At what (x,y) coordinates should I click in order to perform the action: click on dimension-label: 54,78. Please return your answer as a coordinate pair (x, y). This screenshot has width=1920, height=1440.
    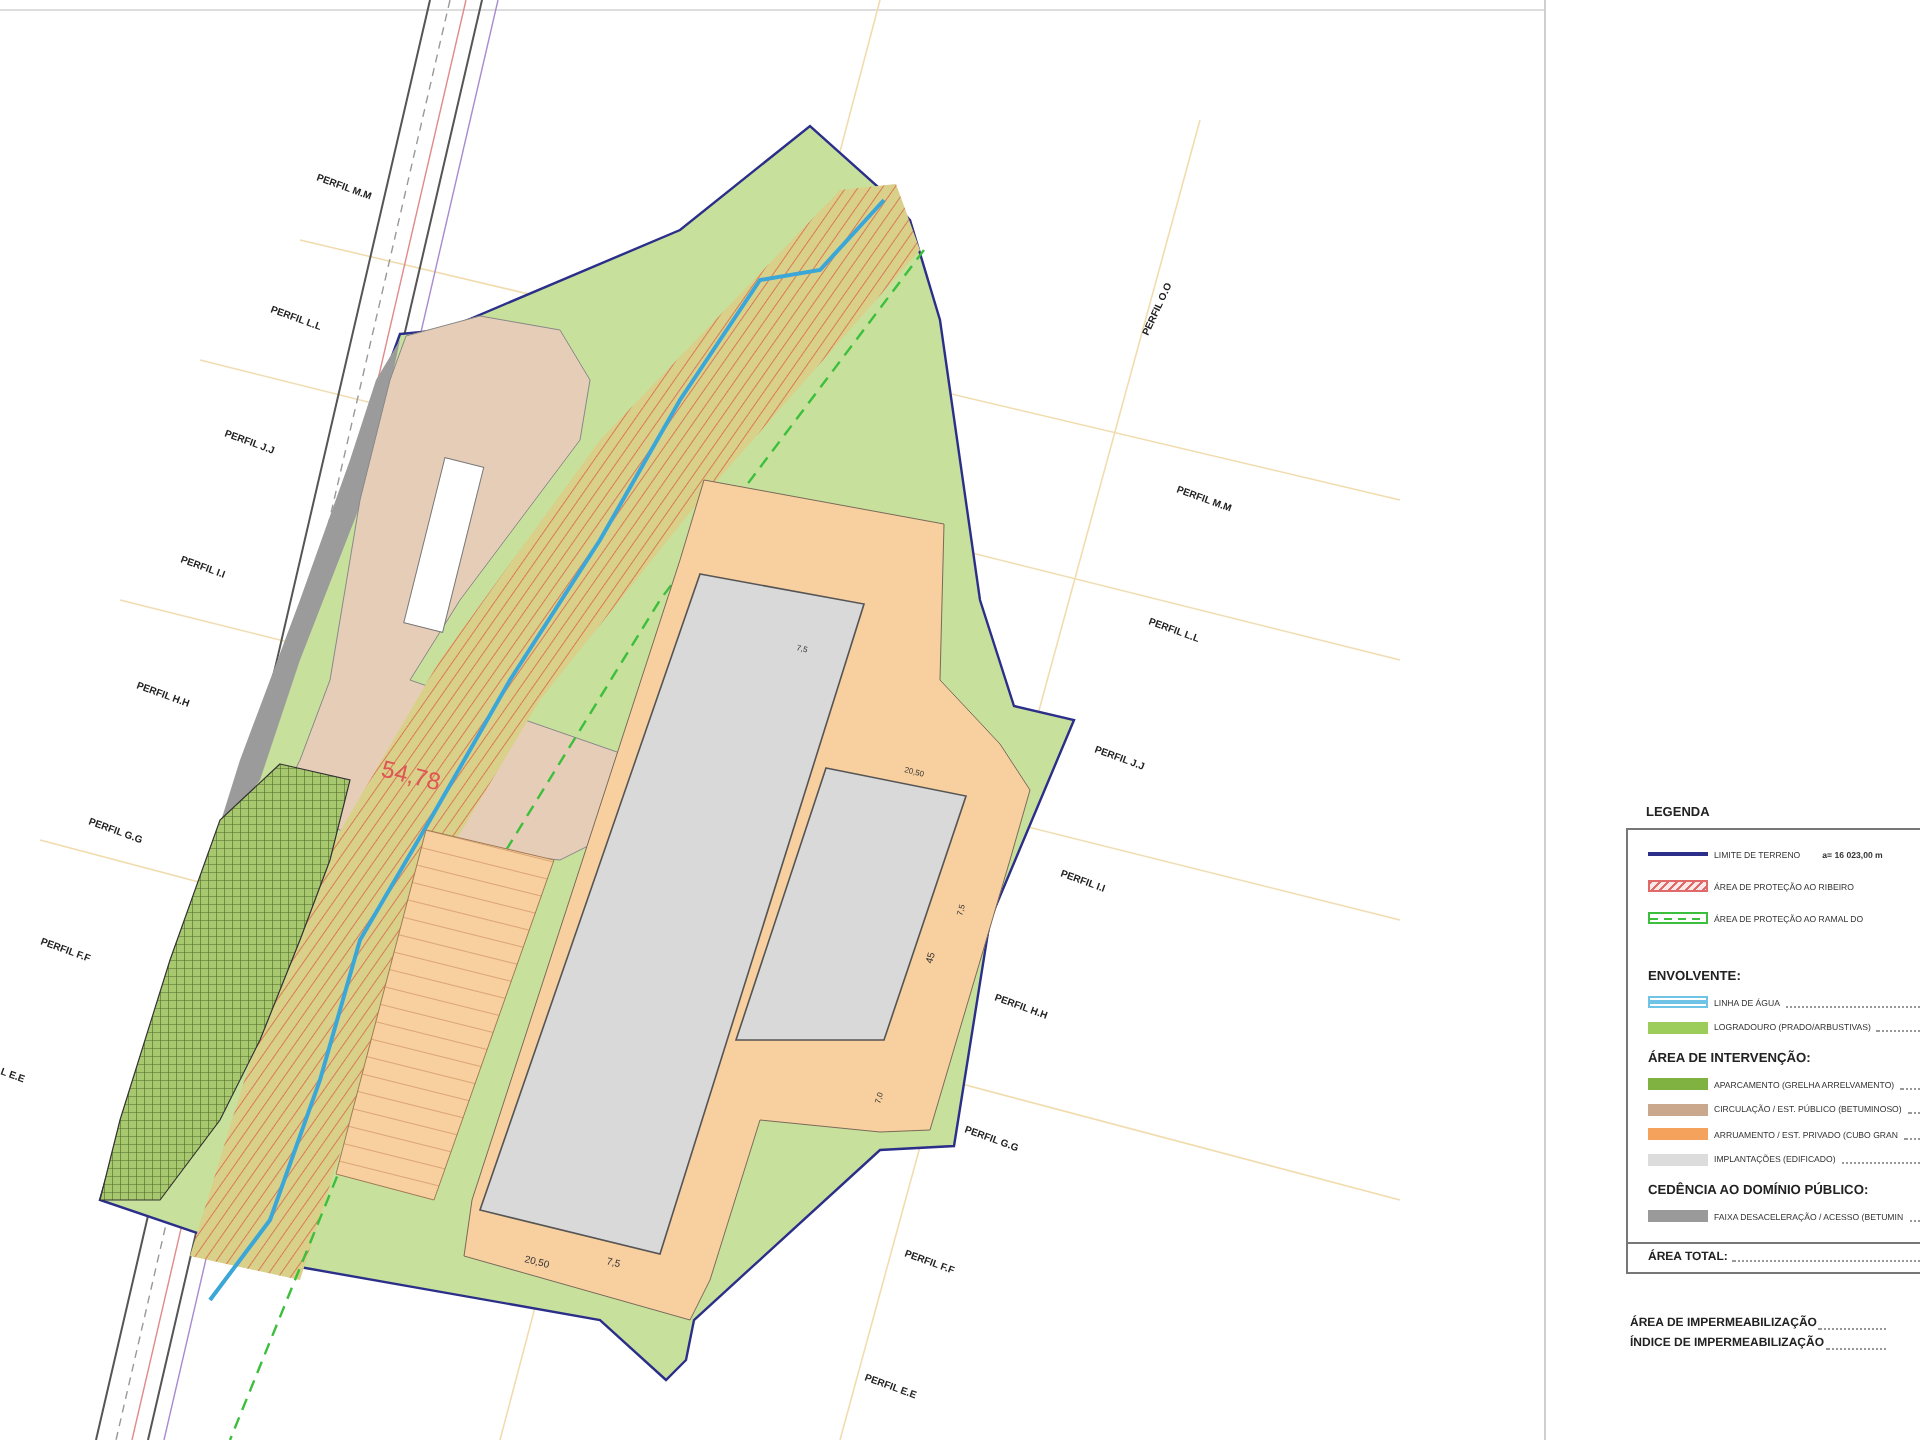
    Looking at the image, I should click on (411, 775).